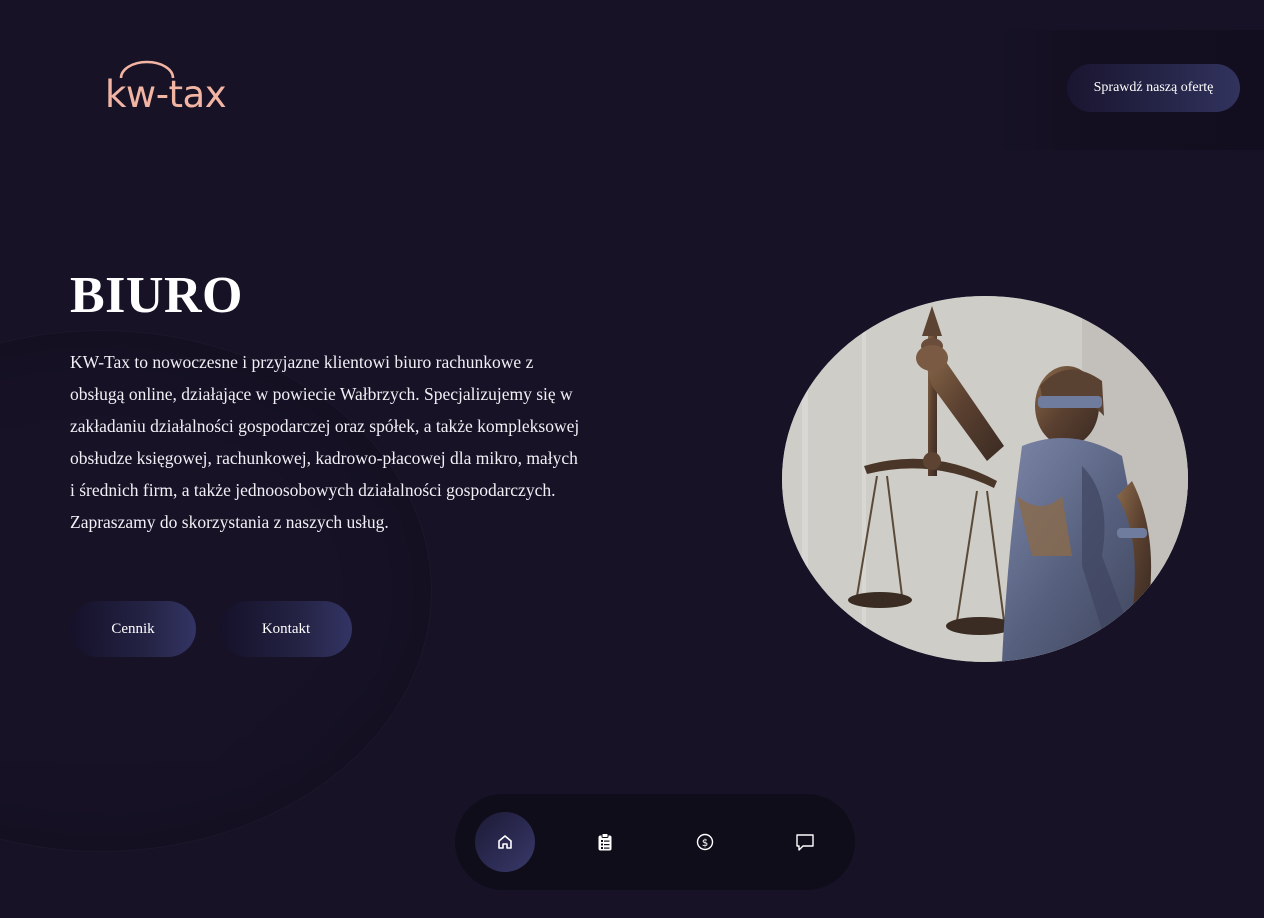 This screenshot has width=1264, height=918. What do you see at coordinates (985, 479) in the screenshot?
I see `lady-justice-image` at bounding box center [985, 479].